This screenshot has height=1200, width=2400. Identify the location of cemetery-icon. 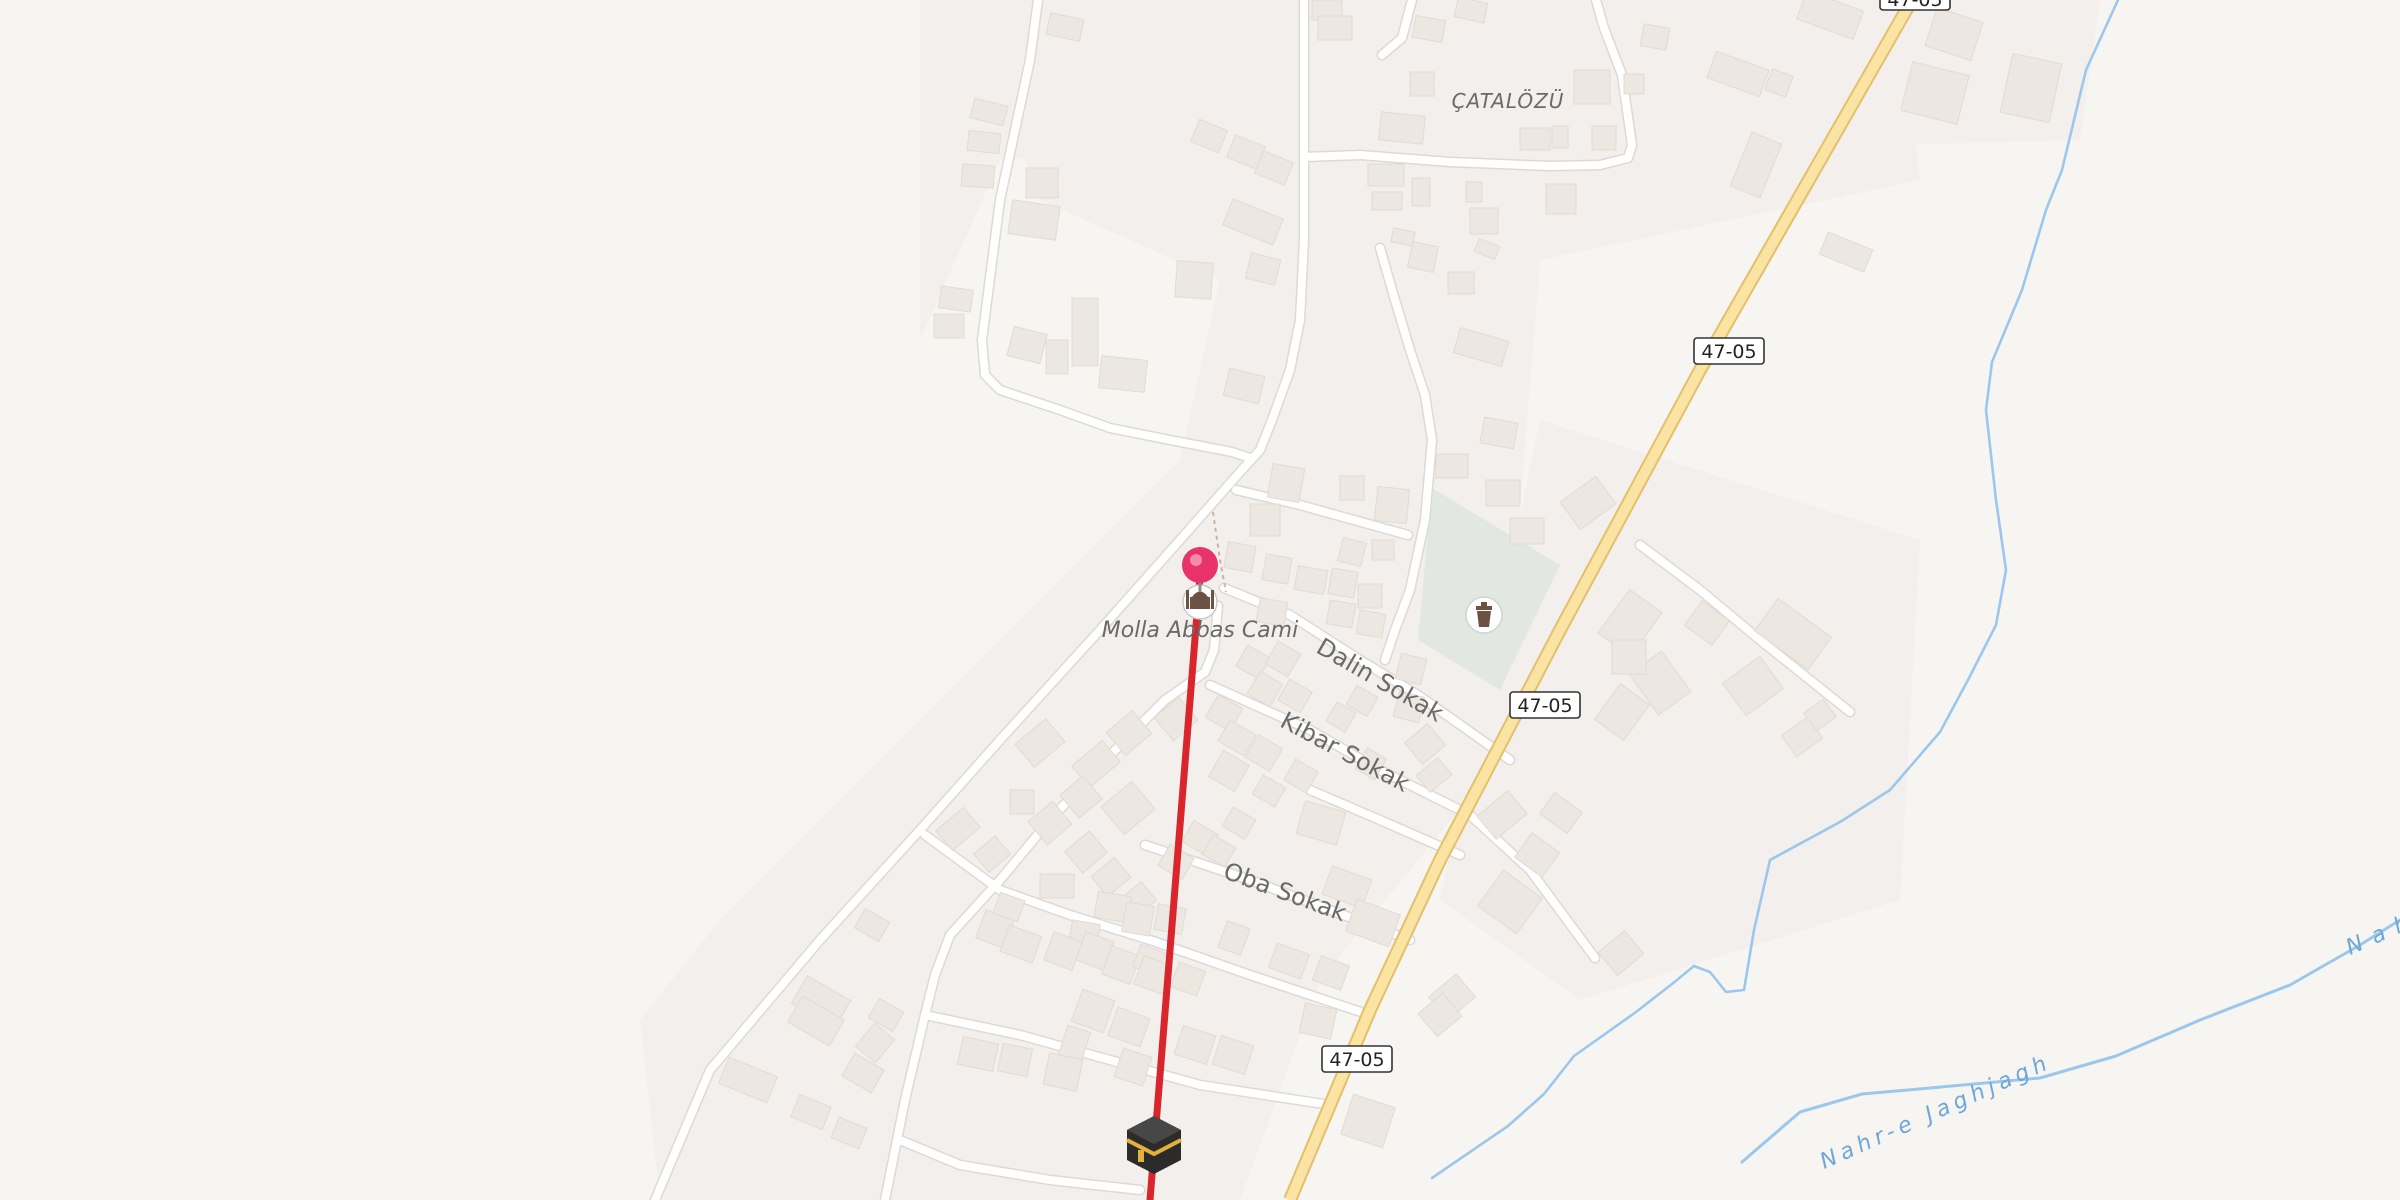
(1484, 615).